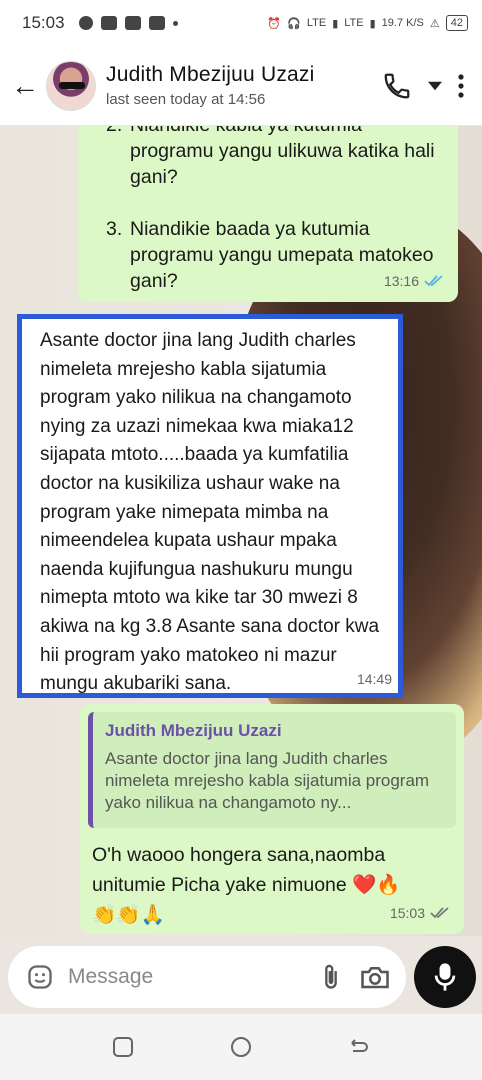 This screenshot has width=482, height=1080. What do you see at coordinates (402, 23) in the screenshot?
I see `network-speed: 19.7 K/S` at bounding box center [402, 23].